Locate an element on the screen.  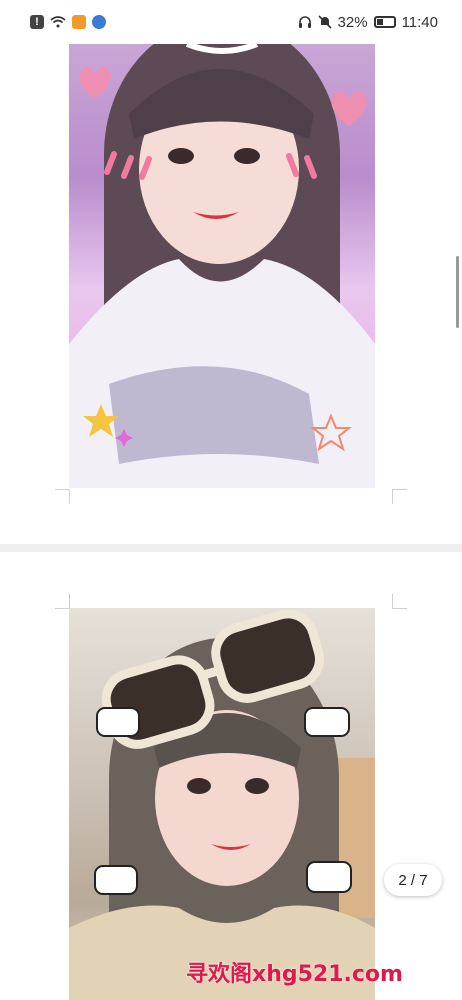
clock-time: 11:40 is located at coordinates (419, 22).